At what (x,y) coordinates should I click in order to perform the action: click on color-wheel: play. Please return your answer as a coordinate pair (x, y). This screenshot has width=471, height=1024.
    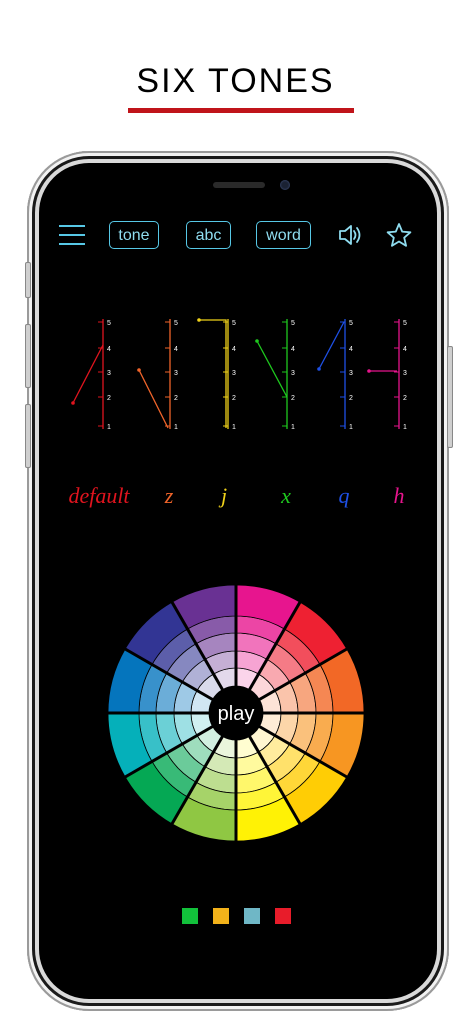
    Looking at the image, I should click on (238, 715).